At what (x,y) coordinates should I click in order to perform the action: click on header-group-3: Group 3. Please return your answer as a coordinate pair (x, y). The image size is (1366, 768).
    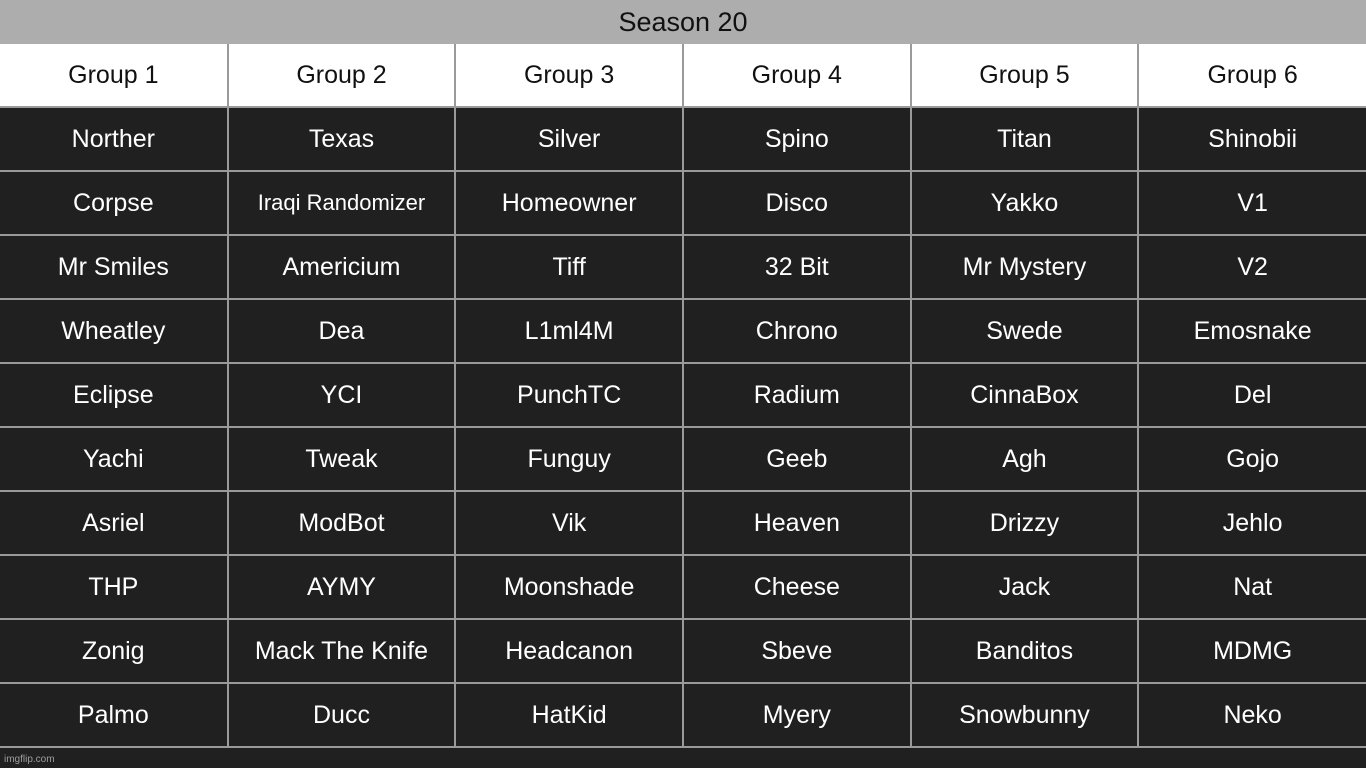
    Looking at the image, I should click on (569, 76).